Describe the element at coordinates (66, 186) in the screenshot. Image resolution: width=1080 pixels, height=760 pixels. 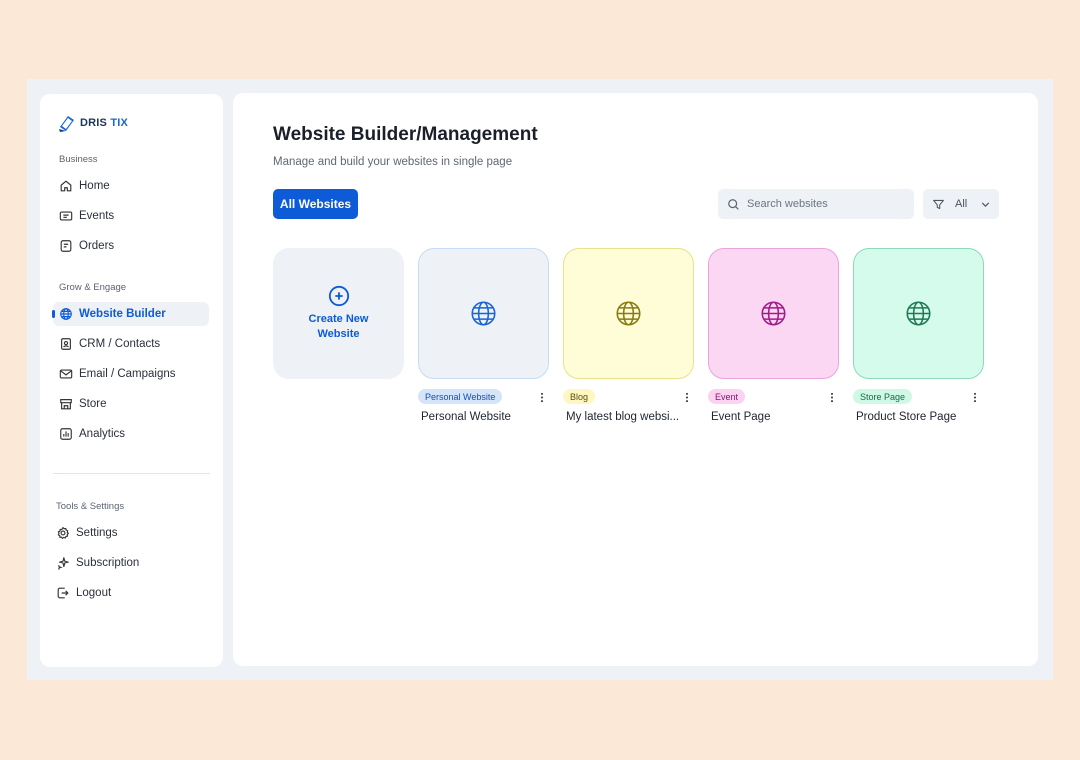
I see `home-icon` at that location.